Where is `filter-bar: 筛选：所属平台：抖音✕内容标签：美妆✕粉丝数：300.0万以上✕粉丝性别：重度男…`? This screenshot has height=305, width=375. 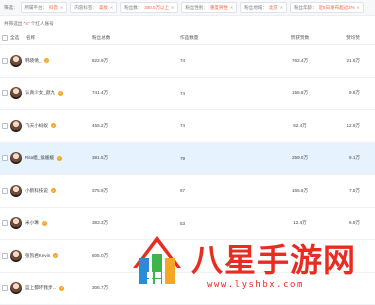 filter-bar: 筛选：所属平台：抖音✕内容标签：美妆✕粉丝数：300.0万以上✕粉丝性别：重度男… is located at coordinates (187, 8).